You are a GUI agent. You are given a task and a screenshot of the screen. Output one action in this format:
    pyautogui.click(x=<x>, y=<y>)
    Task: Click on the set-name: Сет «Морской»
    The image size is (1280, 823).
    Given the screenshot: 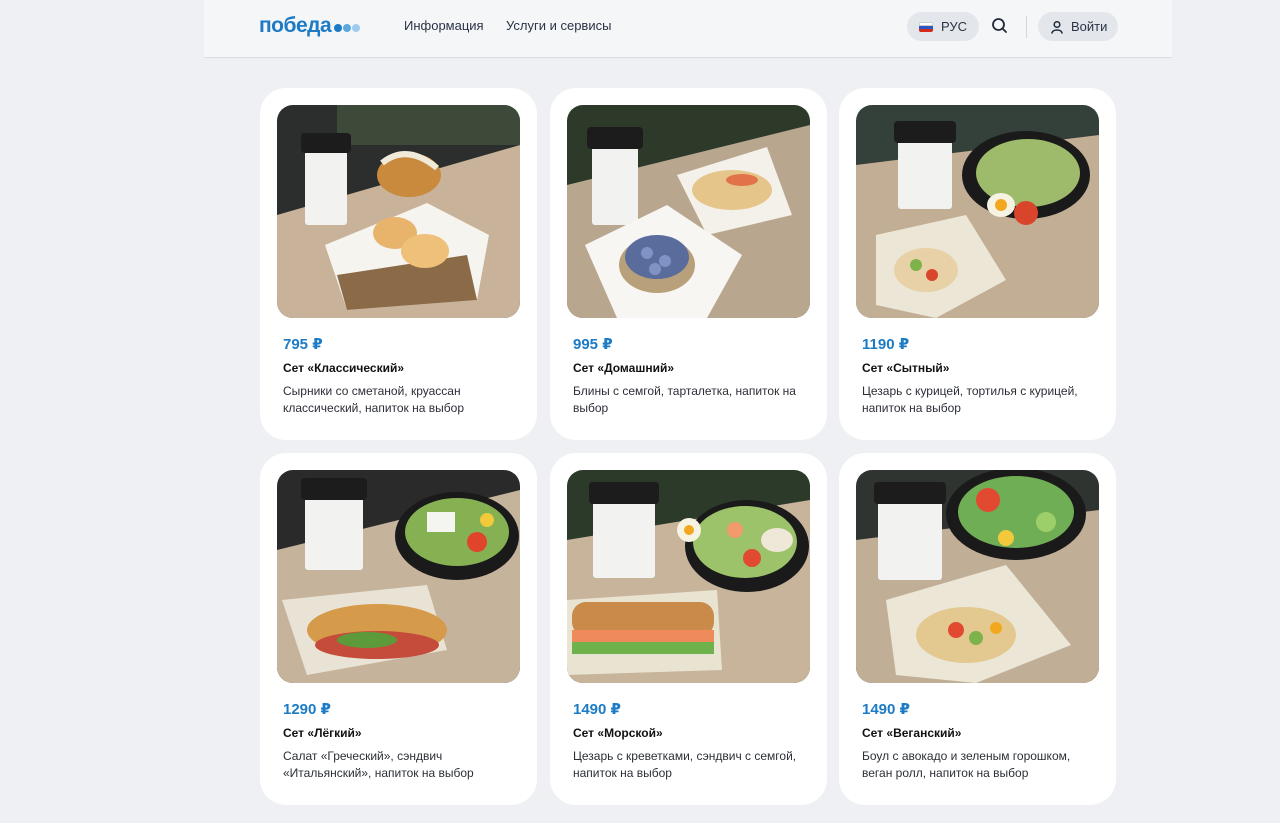 What is the action you would take?
    pyautogui.click(x=618, y=733)
    